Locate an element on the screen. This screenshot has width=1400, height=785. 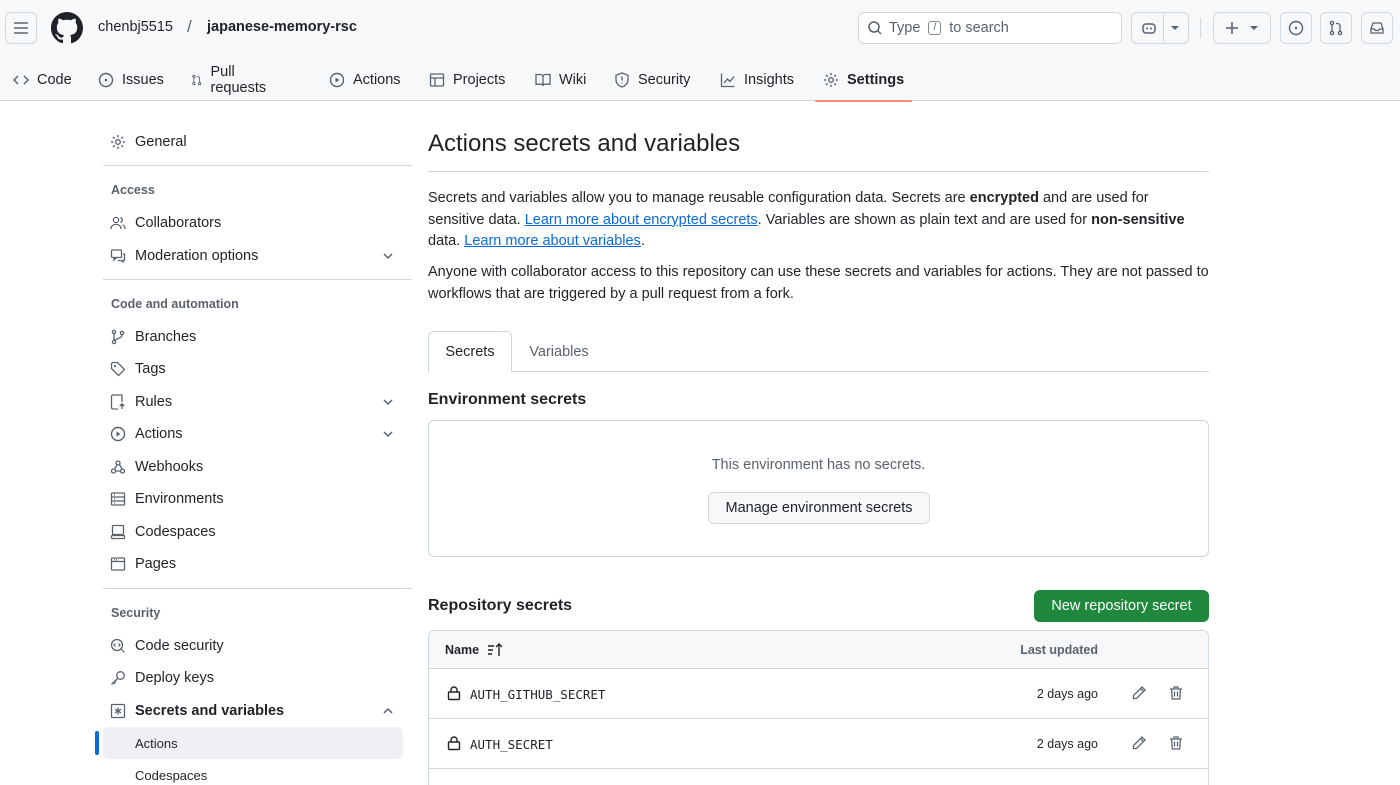
encrypted-secrets-link: Learn more about encrypted secrets is located at coordinates (641, 220).